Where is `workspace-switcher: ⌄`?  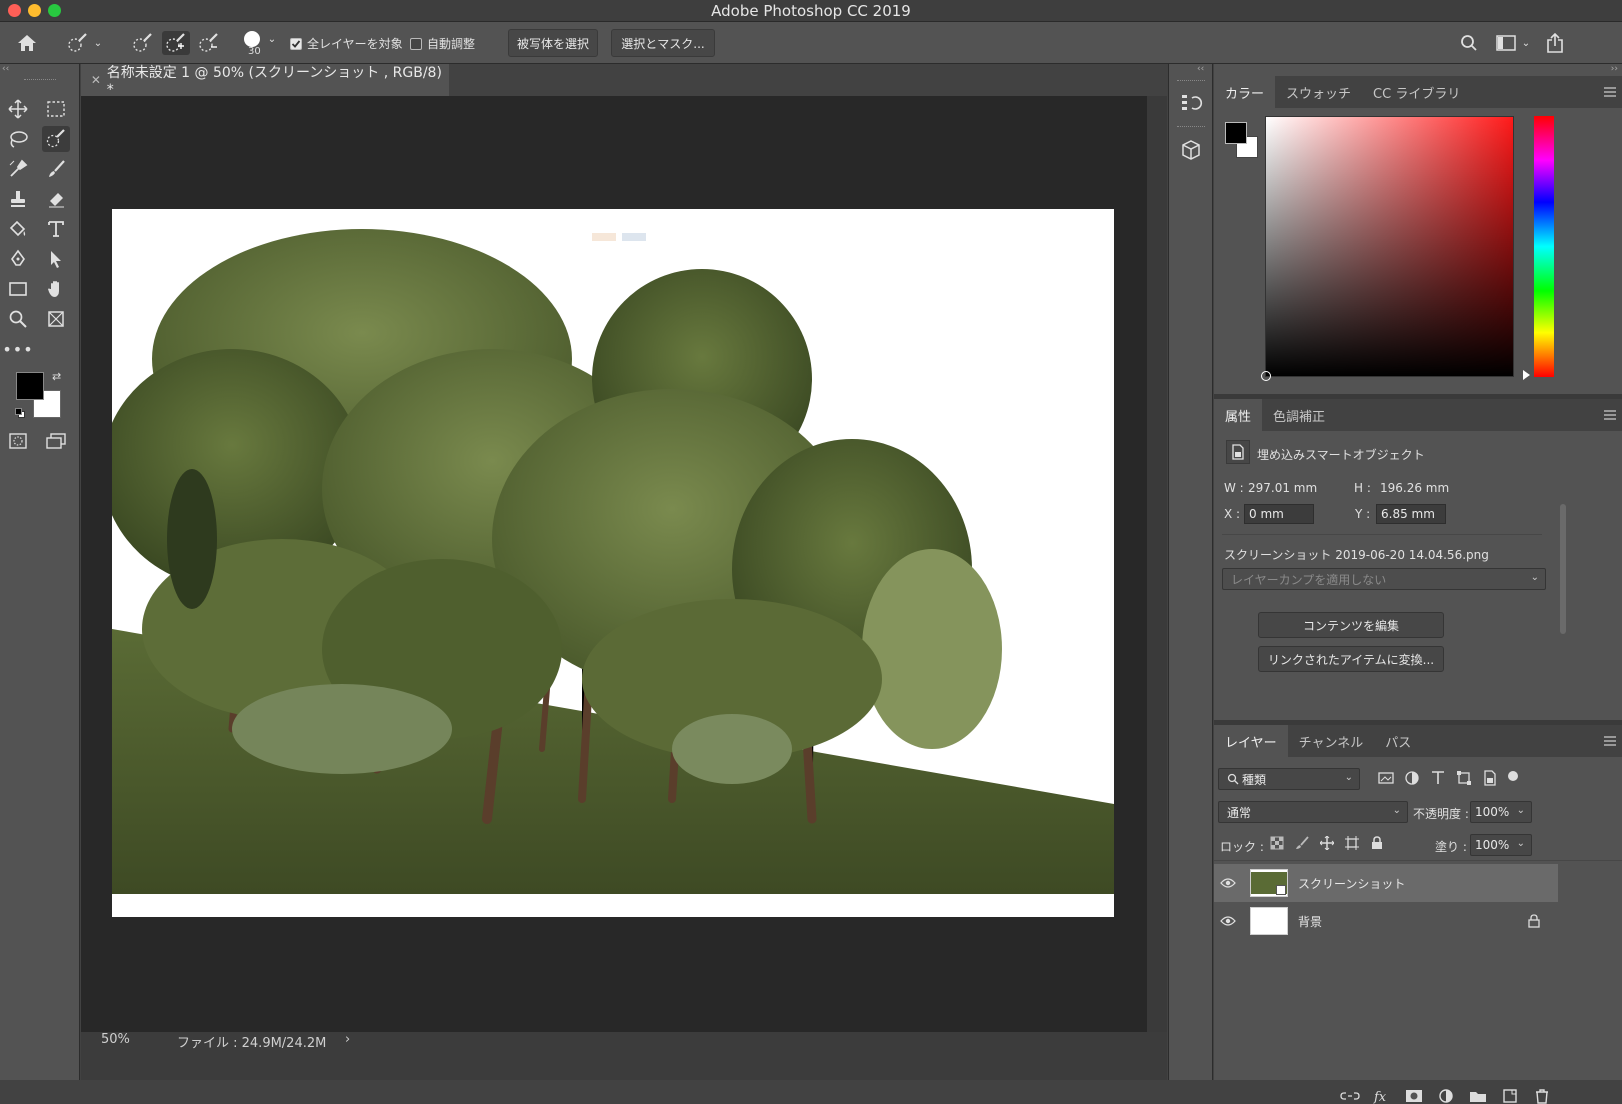
workspace-switcher: ⌄ is located at coordinates (1513, 43).